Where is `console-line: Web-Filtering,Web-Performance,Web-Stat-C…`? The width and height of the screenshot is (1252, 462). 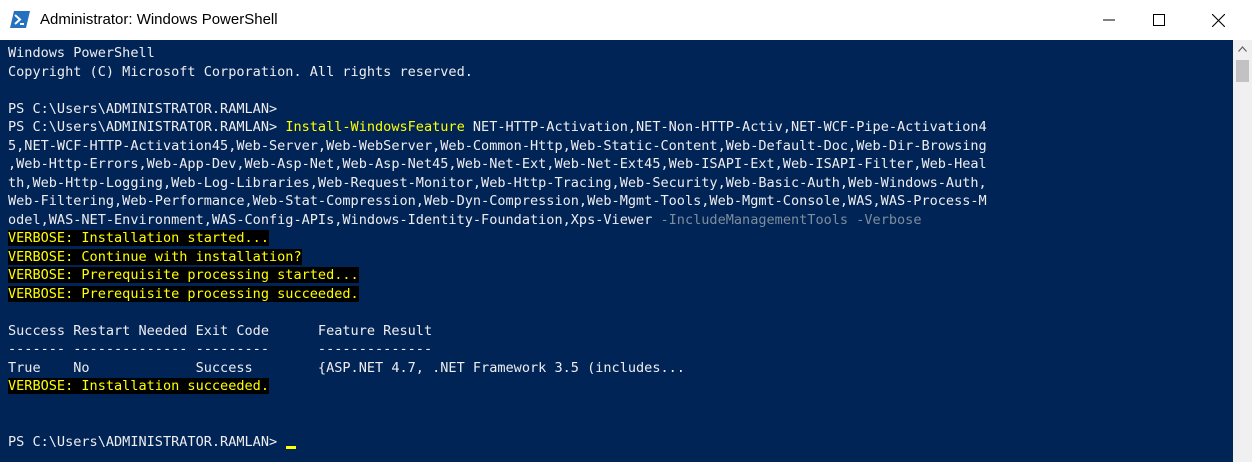
console-line: Web-Filtering,Web-Performance,Web-Stat-C… is located at coordinates (497, 201).